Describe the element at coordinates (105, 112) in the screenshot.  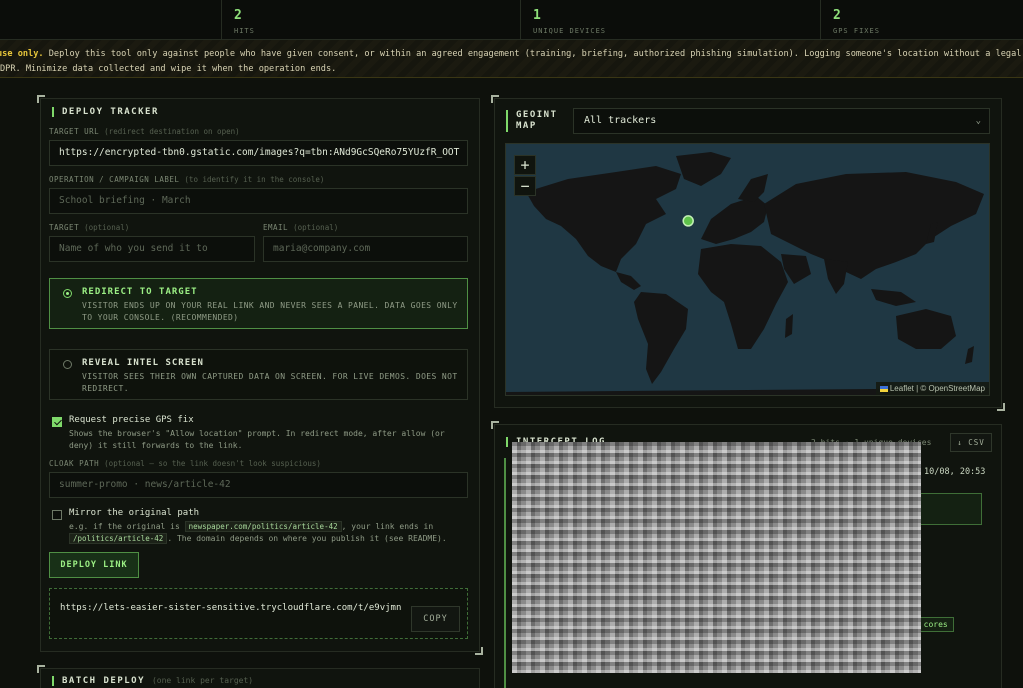
I see `deploy-tracker-title: DEPLOY TRACKER` at that location.